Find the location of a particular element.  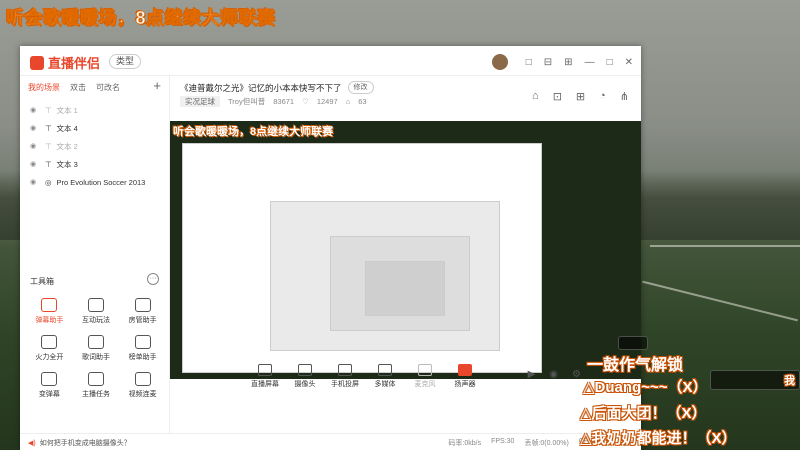

close-icon: ✕ is located at coordinates (629, 62).